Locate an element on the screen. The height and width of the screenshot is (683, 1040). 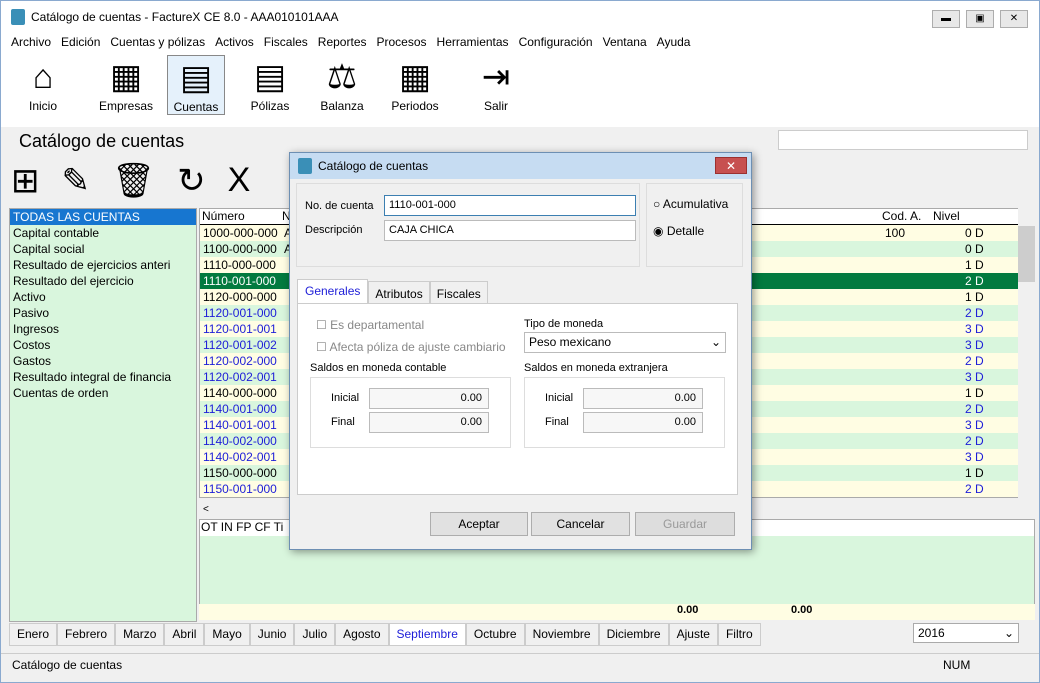
tab-atributos: Atributos is located at coordinates (399, 292).